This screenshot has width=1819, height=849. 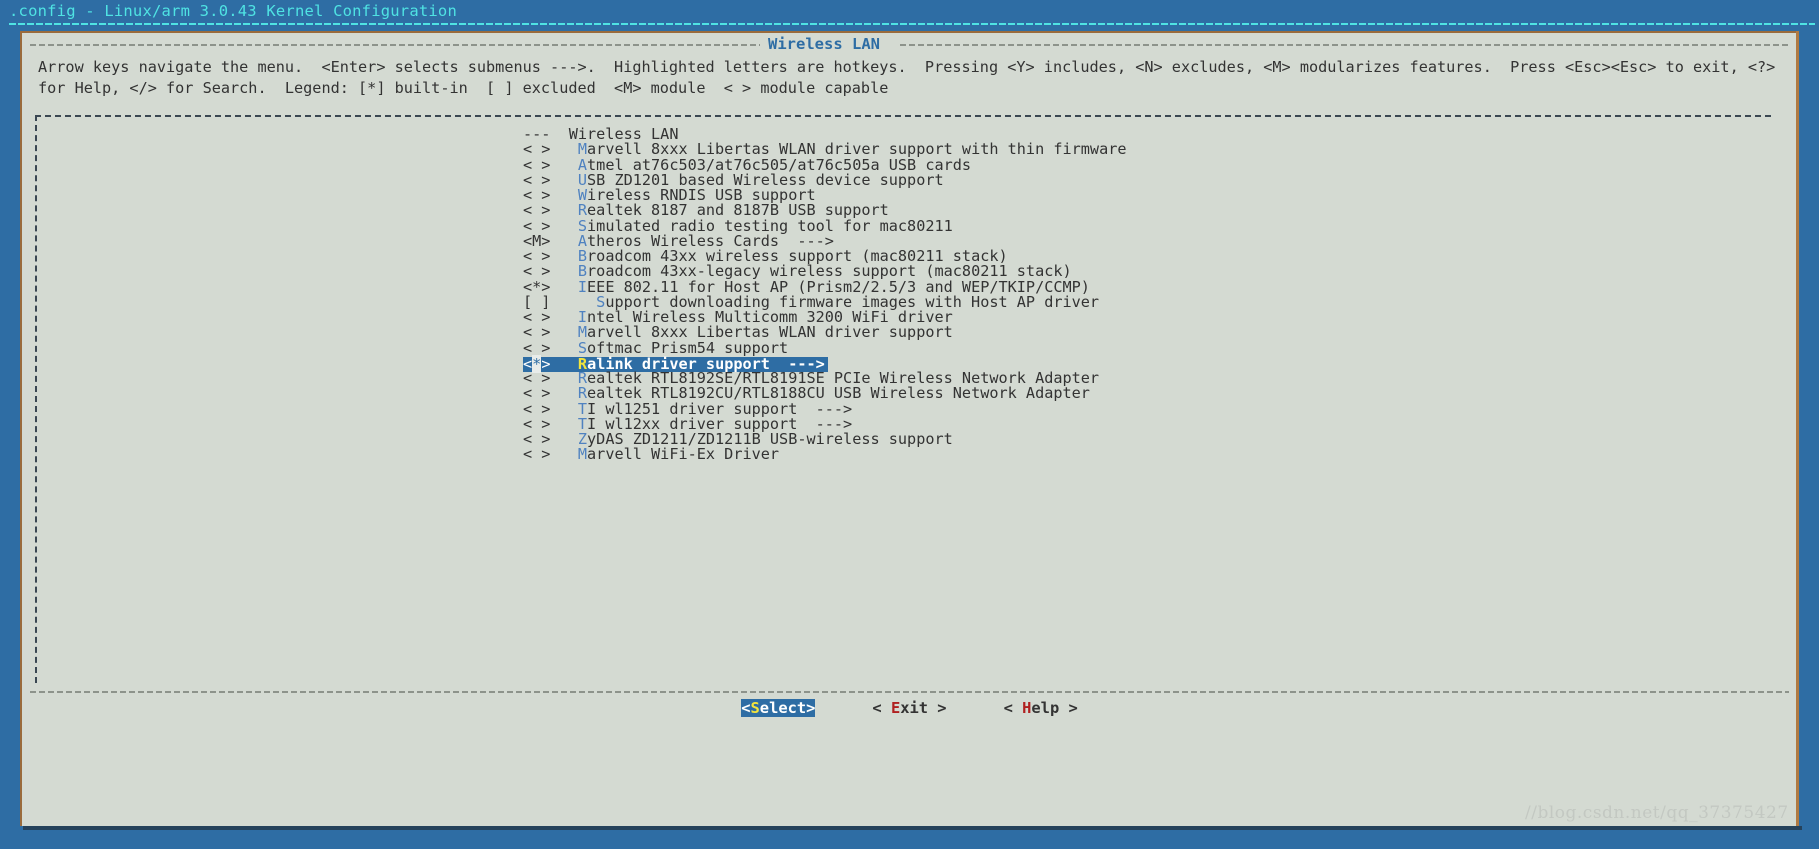 What do you see at coordinates (1657, 813) in the screenshot?
I see `watermark: //blog.csdn.net/qq_37375427` at bounding box center [1657, 813].